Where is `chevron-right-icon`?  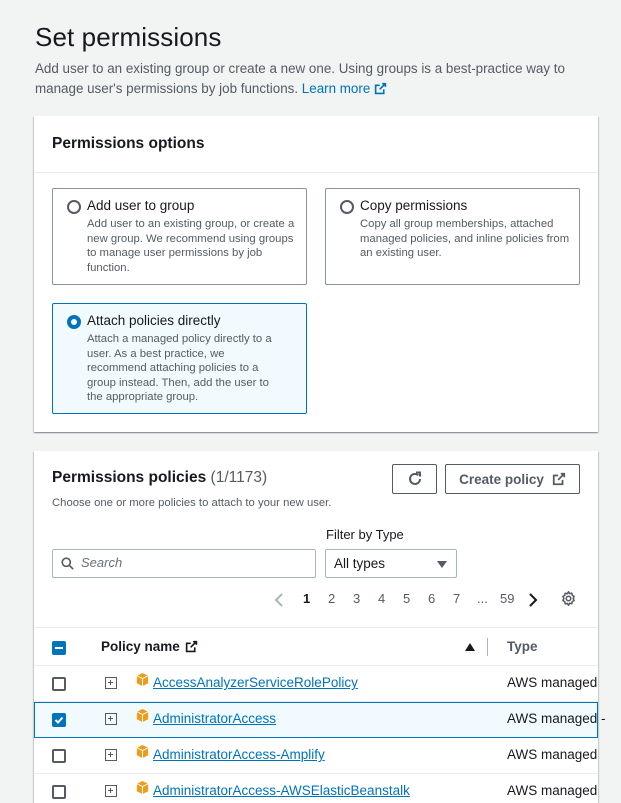 chevron-right-icon is located at coordinates (533, 600).